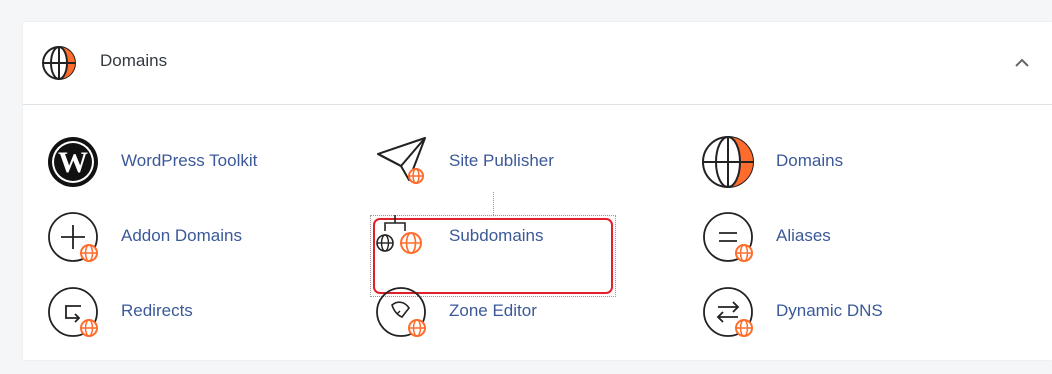  Describe the element at coordinates (73, 312) in the screenshot. I see `redirect-arrow-globe-icon` at that location.